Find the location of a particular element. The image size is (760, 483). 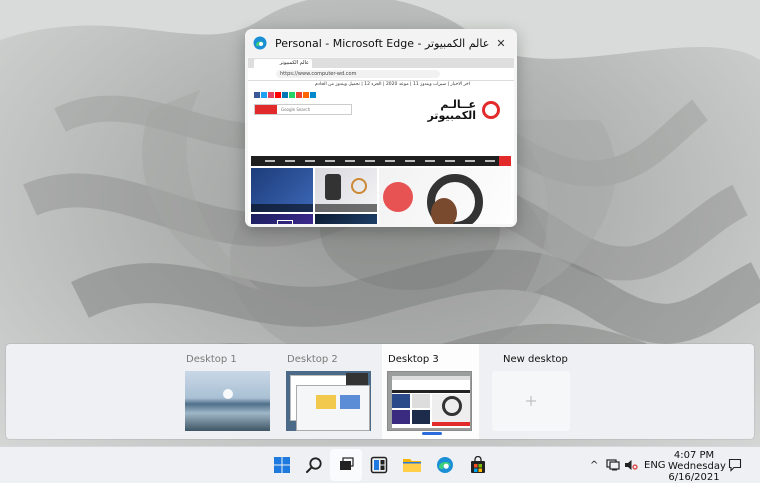

search-icon is located at coordinates (314, 465).